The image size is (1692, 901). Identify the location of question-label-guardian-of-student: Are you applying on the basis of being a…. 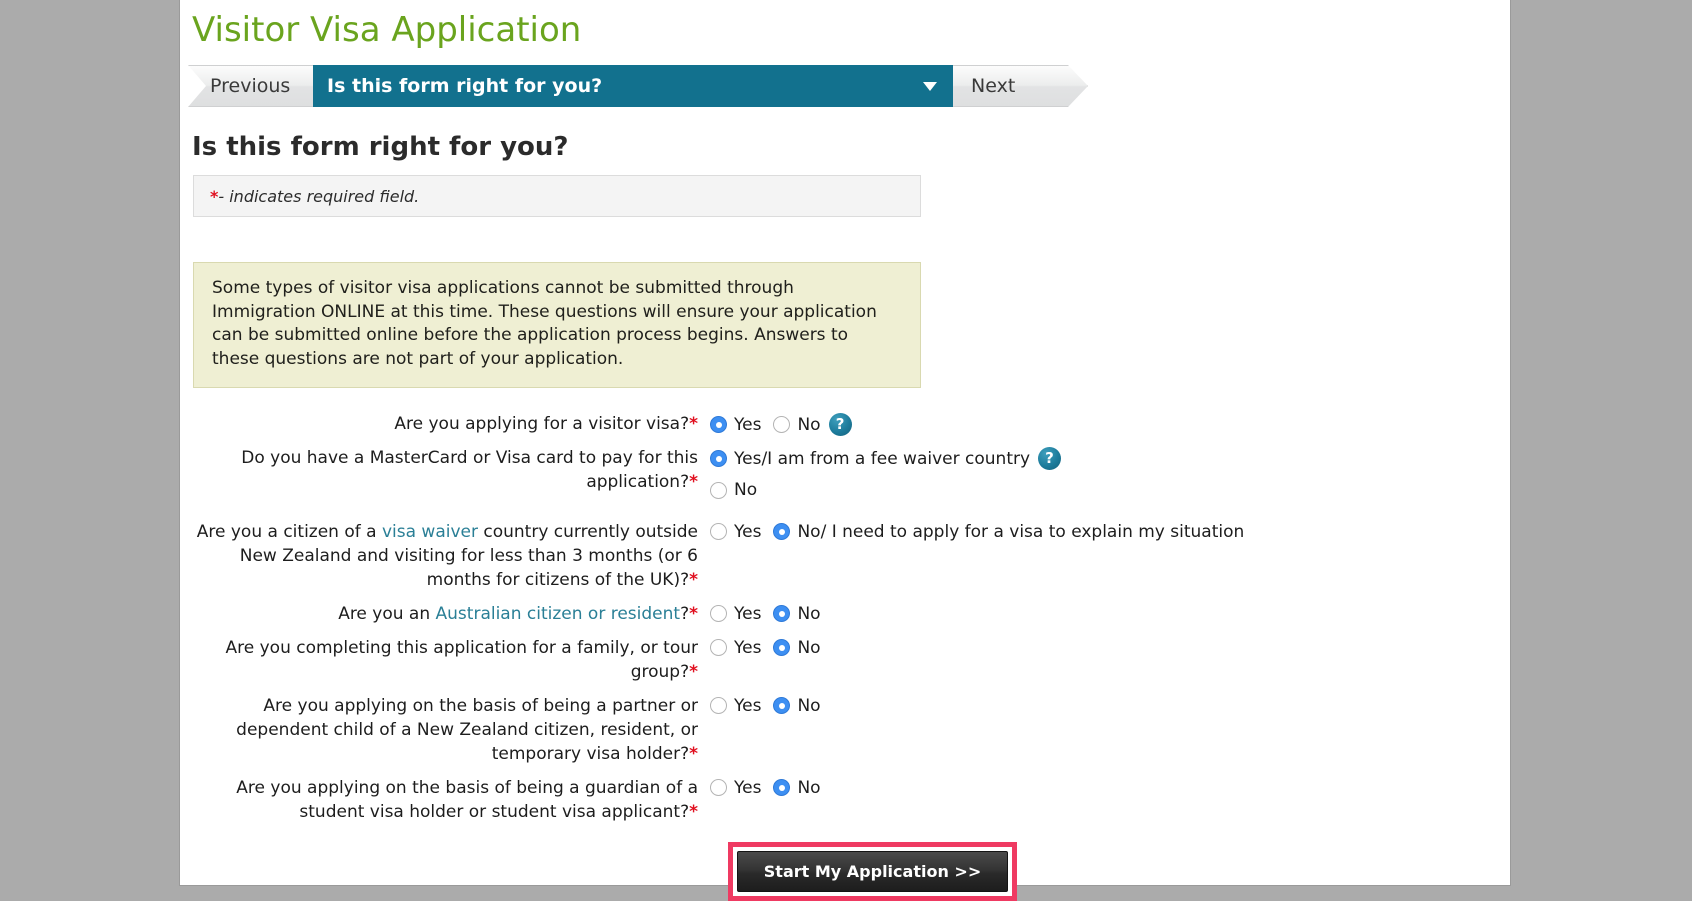
(440, 800).